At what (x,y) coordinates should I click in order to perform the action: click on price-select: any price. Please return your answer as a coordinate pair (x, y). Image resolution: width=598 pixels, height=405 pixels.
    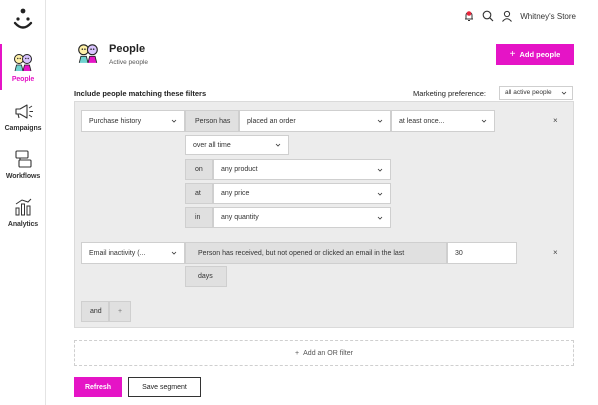
    Looking at the image, I should click on (302, 193).